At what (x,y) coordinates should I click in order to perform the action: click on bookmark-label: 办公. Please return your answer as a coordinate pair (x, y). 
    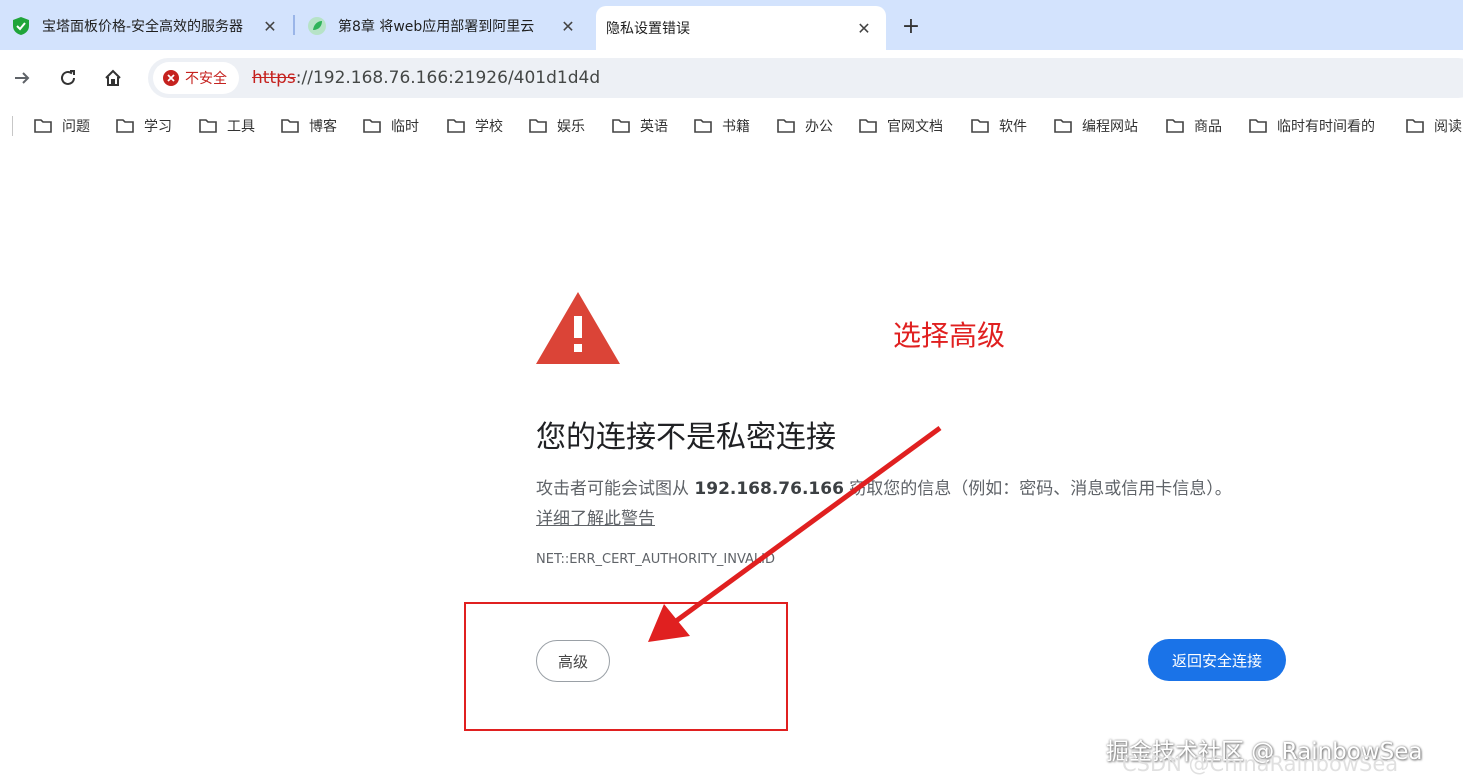
    Looking at the image, I should click on (819, 127).